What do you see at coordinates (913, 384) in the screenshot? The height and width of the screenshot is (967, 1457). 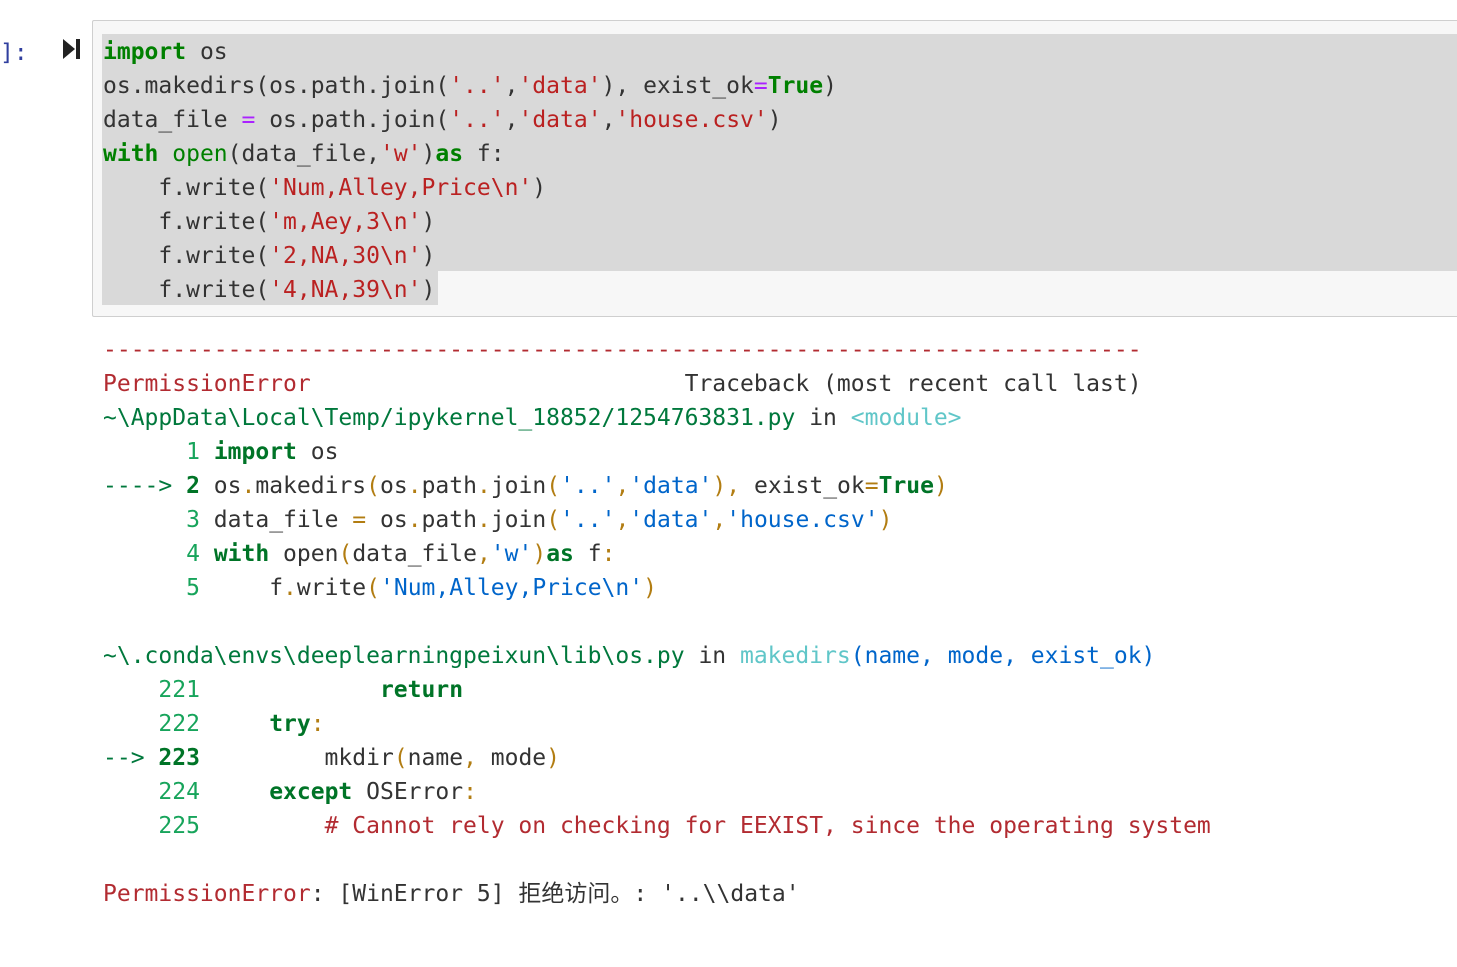 I see `traceback-header: Traceback (most recent call last)` at bounding box center [913, 384].